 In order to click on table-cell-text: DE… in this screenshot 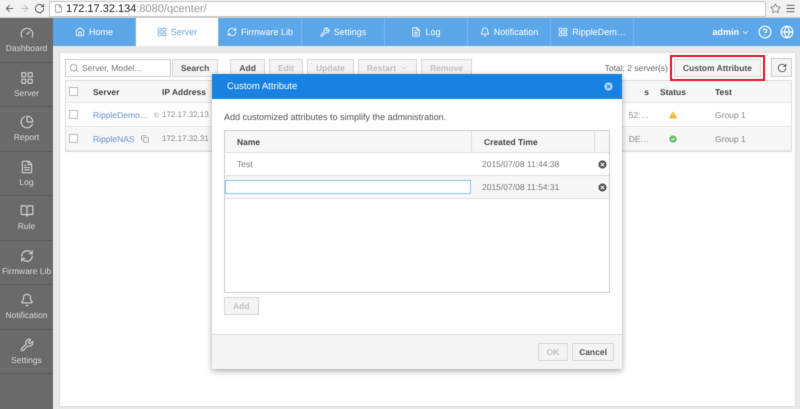, I will do `click(639, 139)`.